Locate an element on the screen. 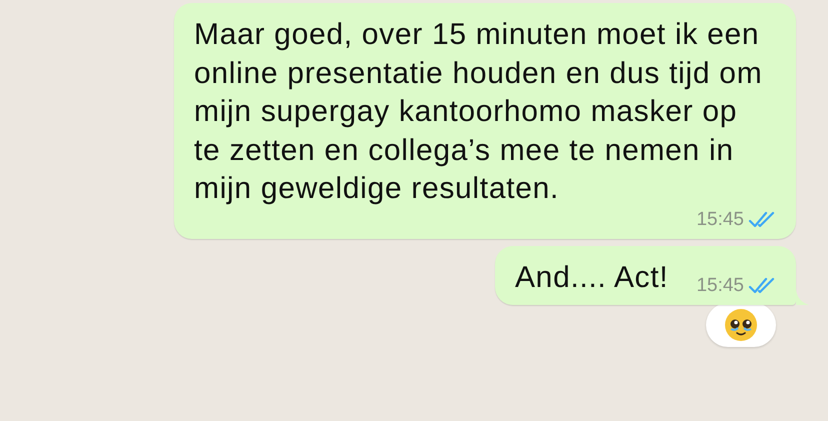  emoji-icon is located at coordinates (741, 325).